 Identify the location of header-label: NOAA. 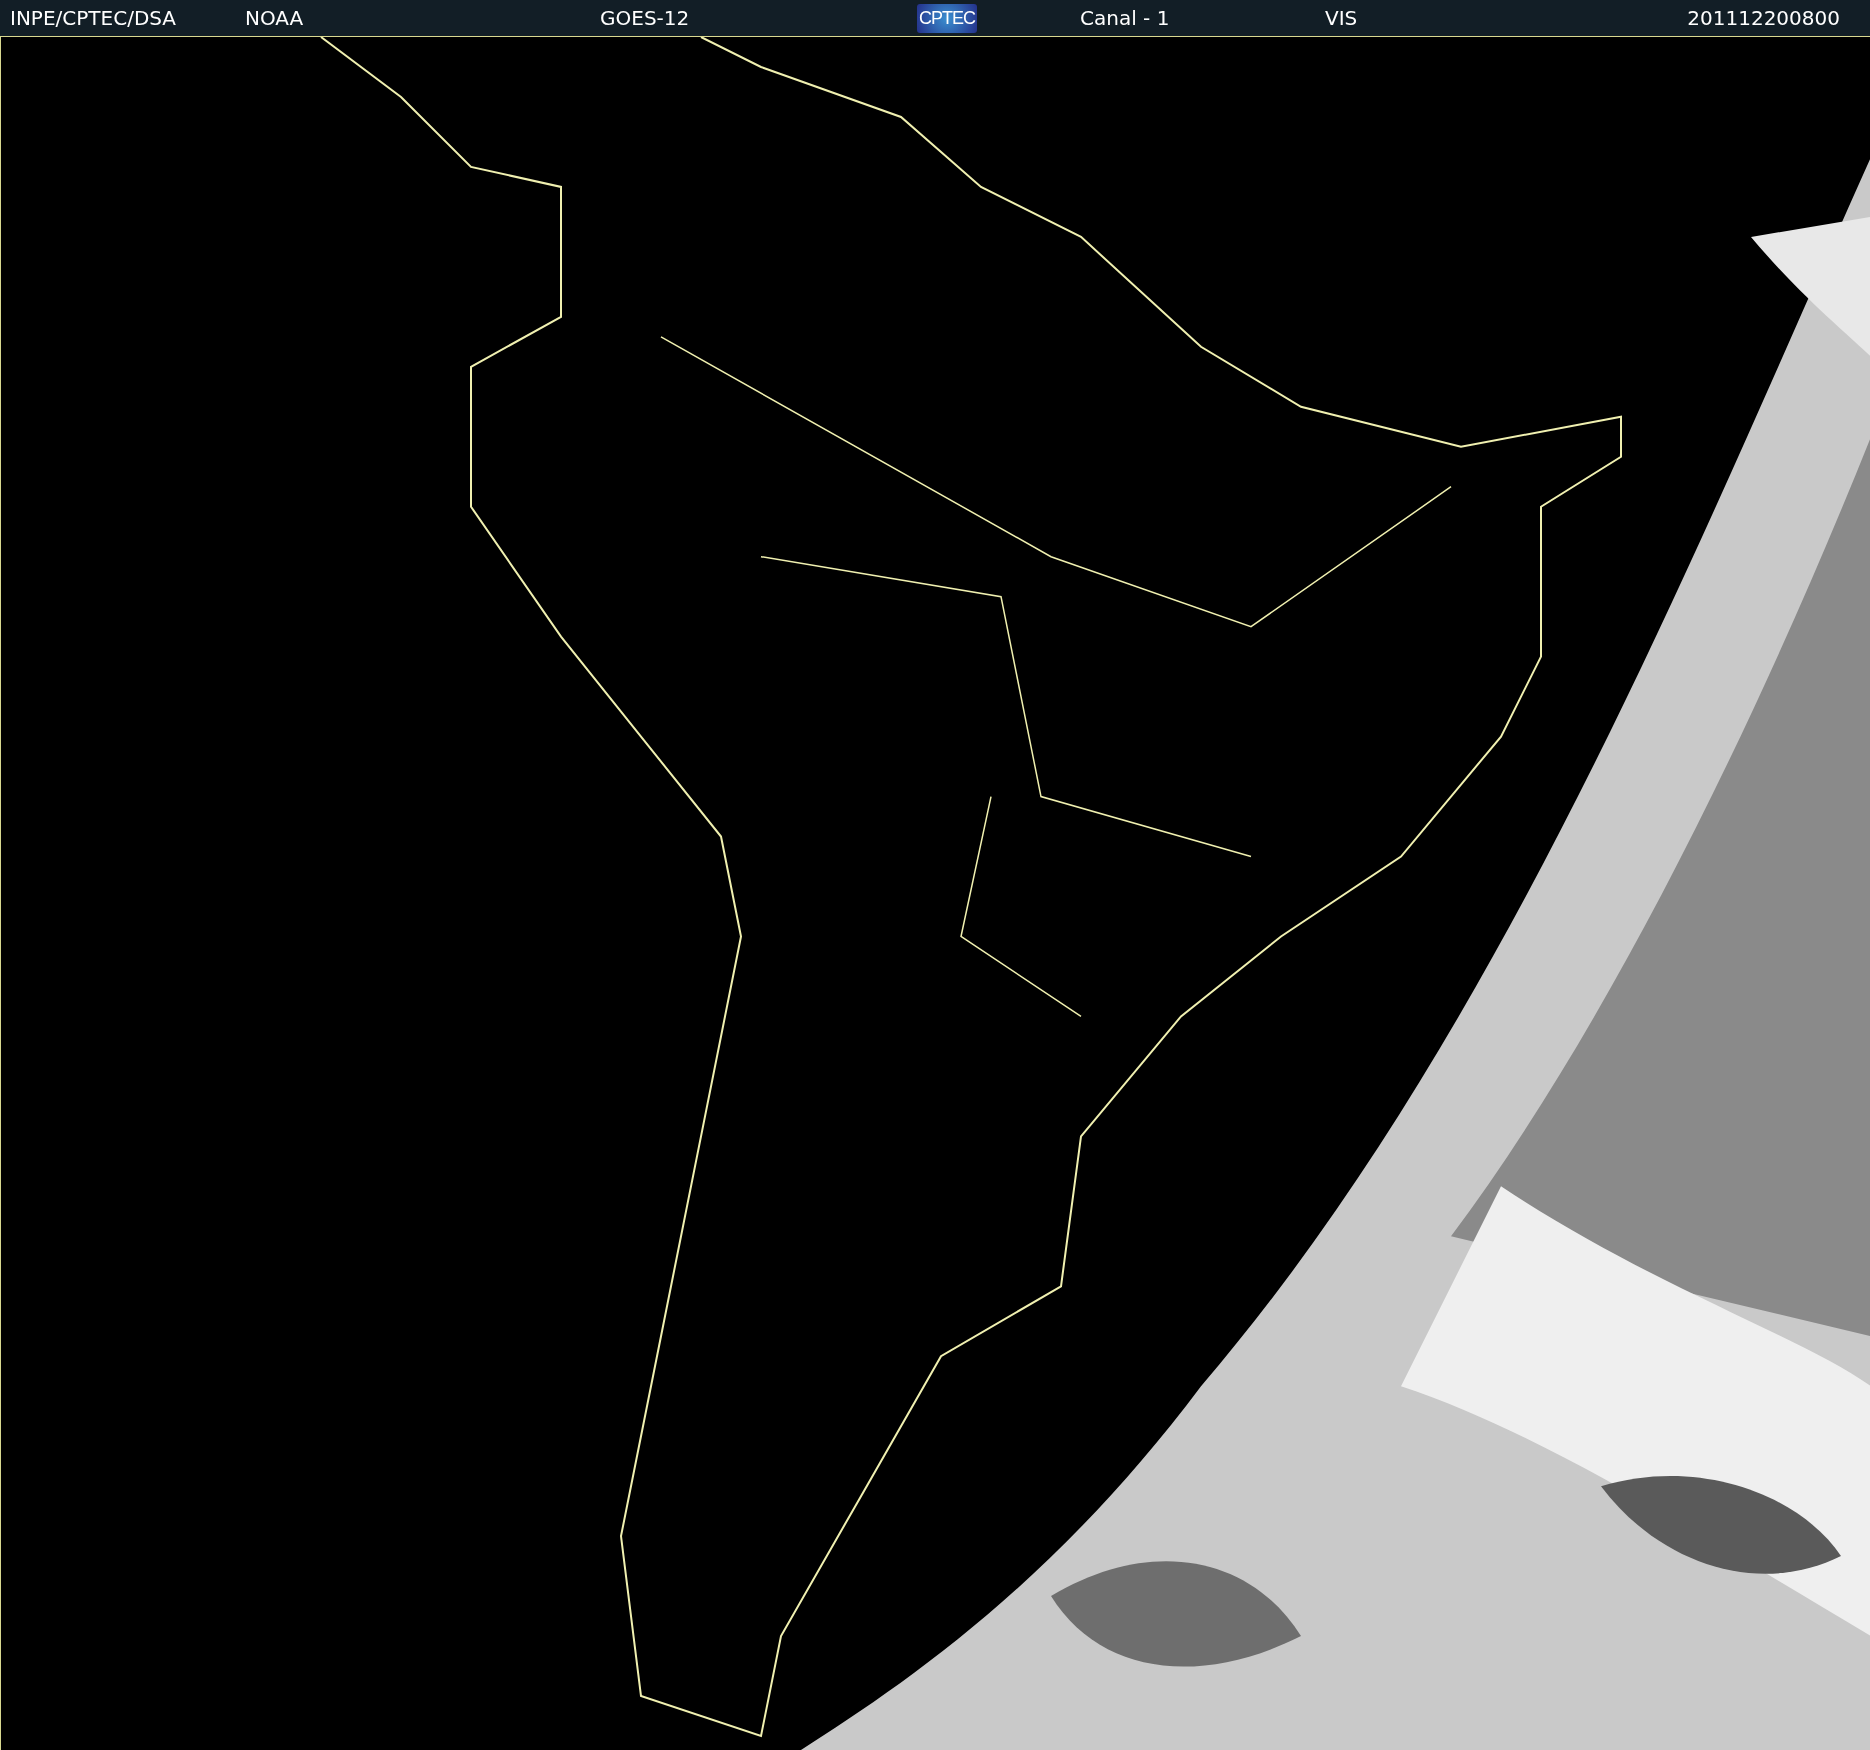
(274, 18).